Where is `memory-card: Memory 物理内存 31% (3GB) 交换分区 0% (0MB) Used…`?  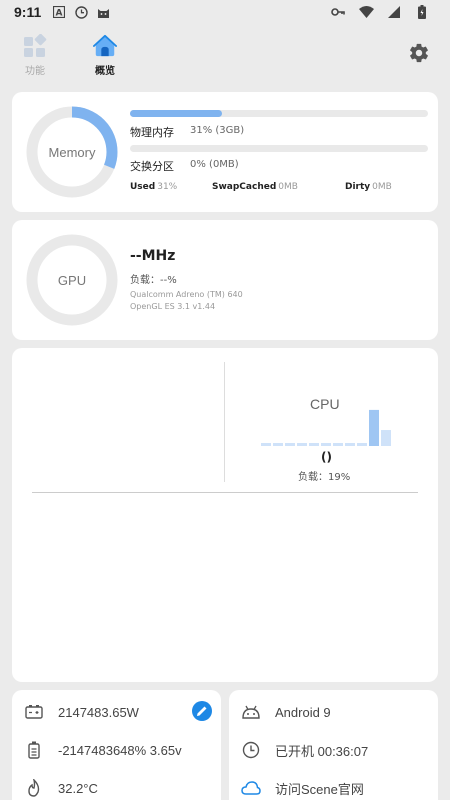 memory-card: Memory 物理内存 31% (3GB) 交换分区 0% (0MB) Used… is located at coordinates (225, 152).